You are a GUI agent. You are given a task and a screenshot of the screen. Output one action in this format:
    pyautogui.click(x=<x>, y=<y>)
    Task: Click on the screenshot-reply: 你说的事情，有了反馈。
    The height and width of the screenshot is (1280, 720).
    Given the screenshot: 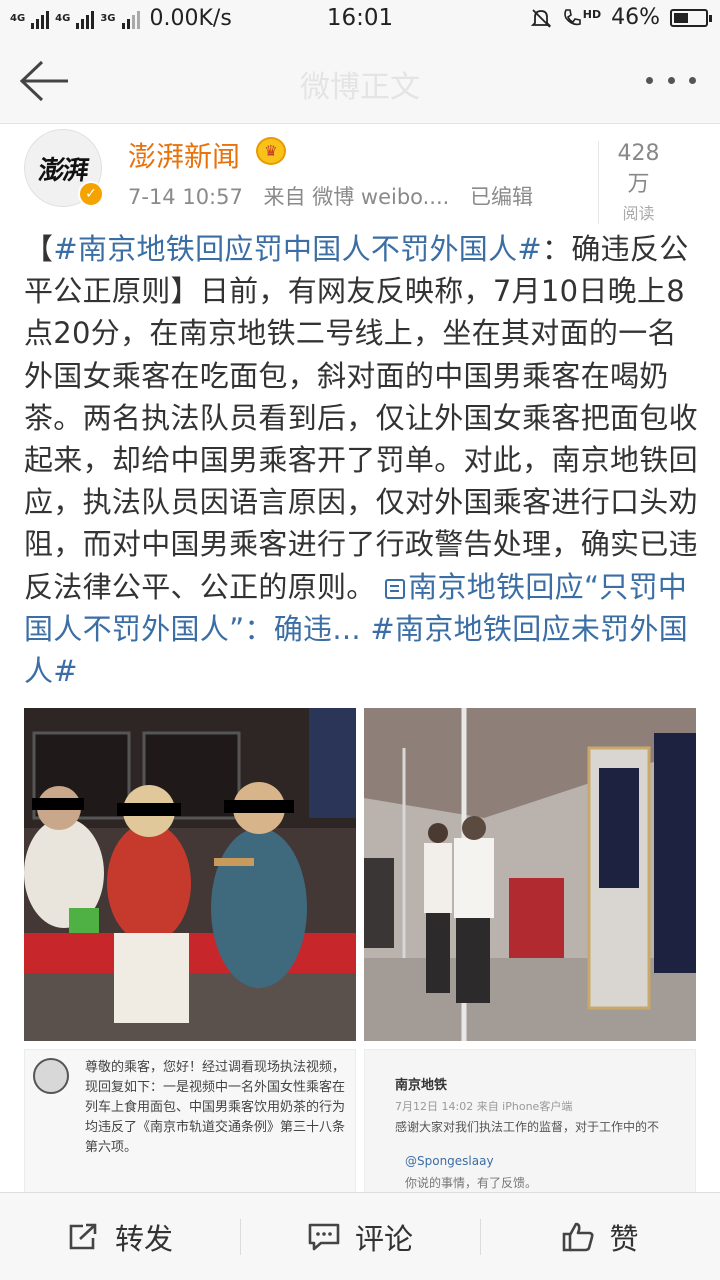 What is the action you would take?
    pyautogui.click(x=471, y=1183)
    